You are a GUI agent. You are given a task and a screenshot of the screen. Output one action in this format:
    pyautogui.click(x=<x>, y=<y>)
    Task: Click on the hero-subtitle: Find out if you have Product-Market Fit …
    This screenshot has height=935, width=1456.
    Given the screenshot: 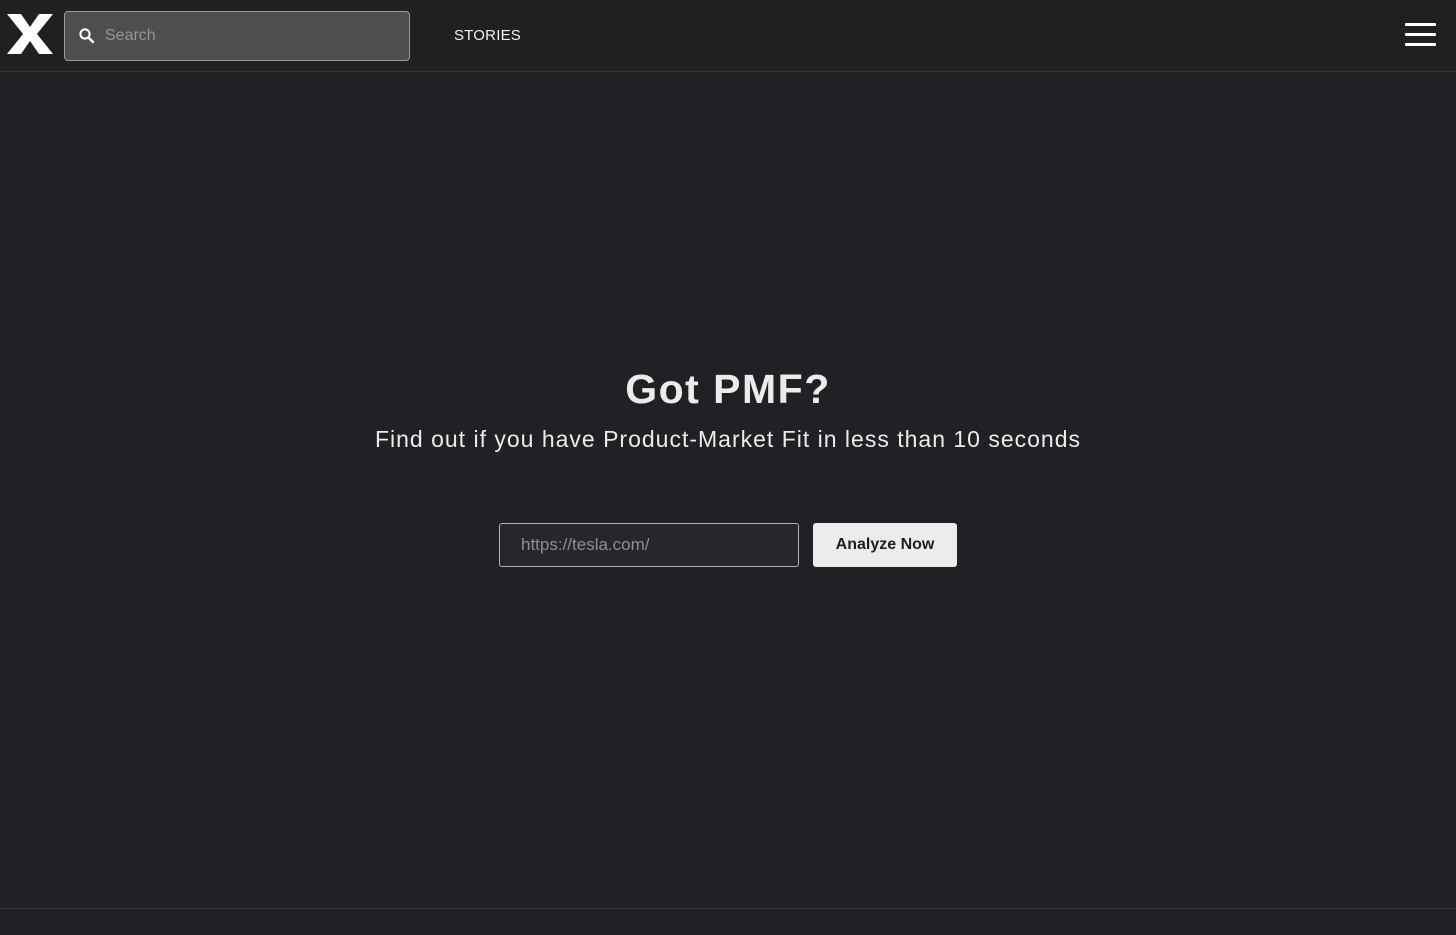 What is the action you would take?
    pyautogui.click(x=728, y=439)
    